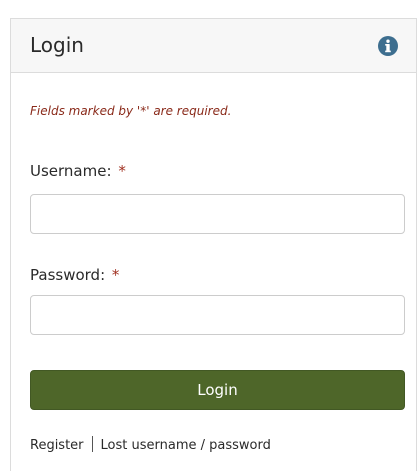  I want to click on link-separator, so click(92, 444).